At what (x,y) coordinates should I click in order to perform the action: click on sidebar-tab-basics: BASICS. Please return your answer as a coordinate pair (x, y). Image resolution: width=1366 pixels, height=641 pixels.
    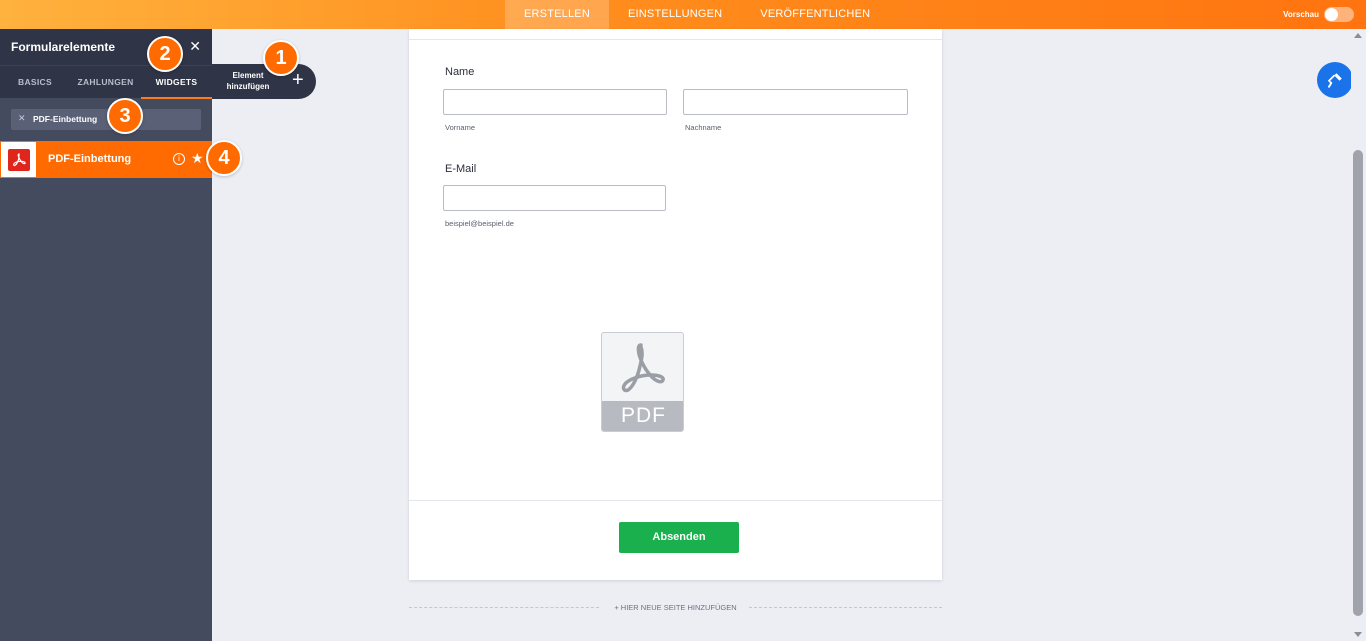
    Looking at the image, I should click on (35, 82).